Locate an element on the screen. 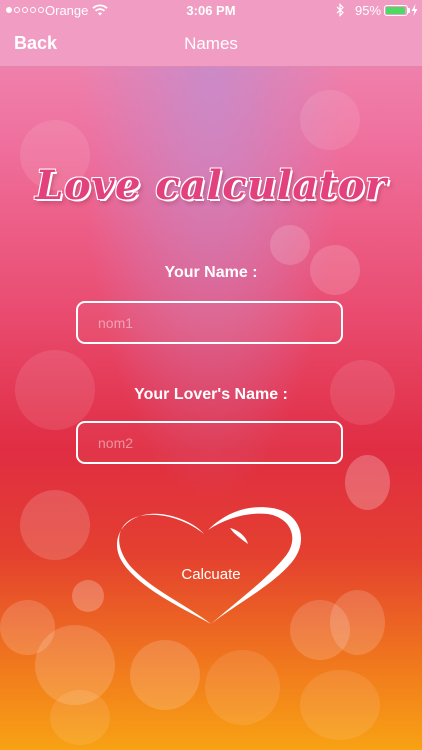 This screenshot has width=422, height=750. status-bar: Orange 3:06 PM 95% is located at coordinates (211, 11).